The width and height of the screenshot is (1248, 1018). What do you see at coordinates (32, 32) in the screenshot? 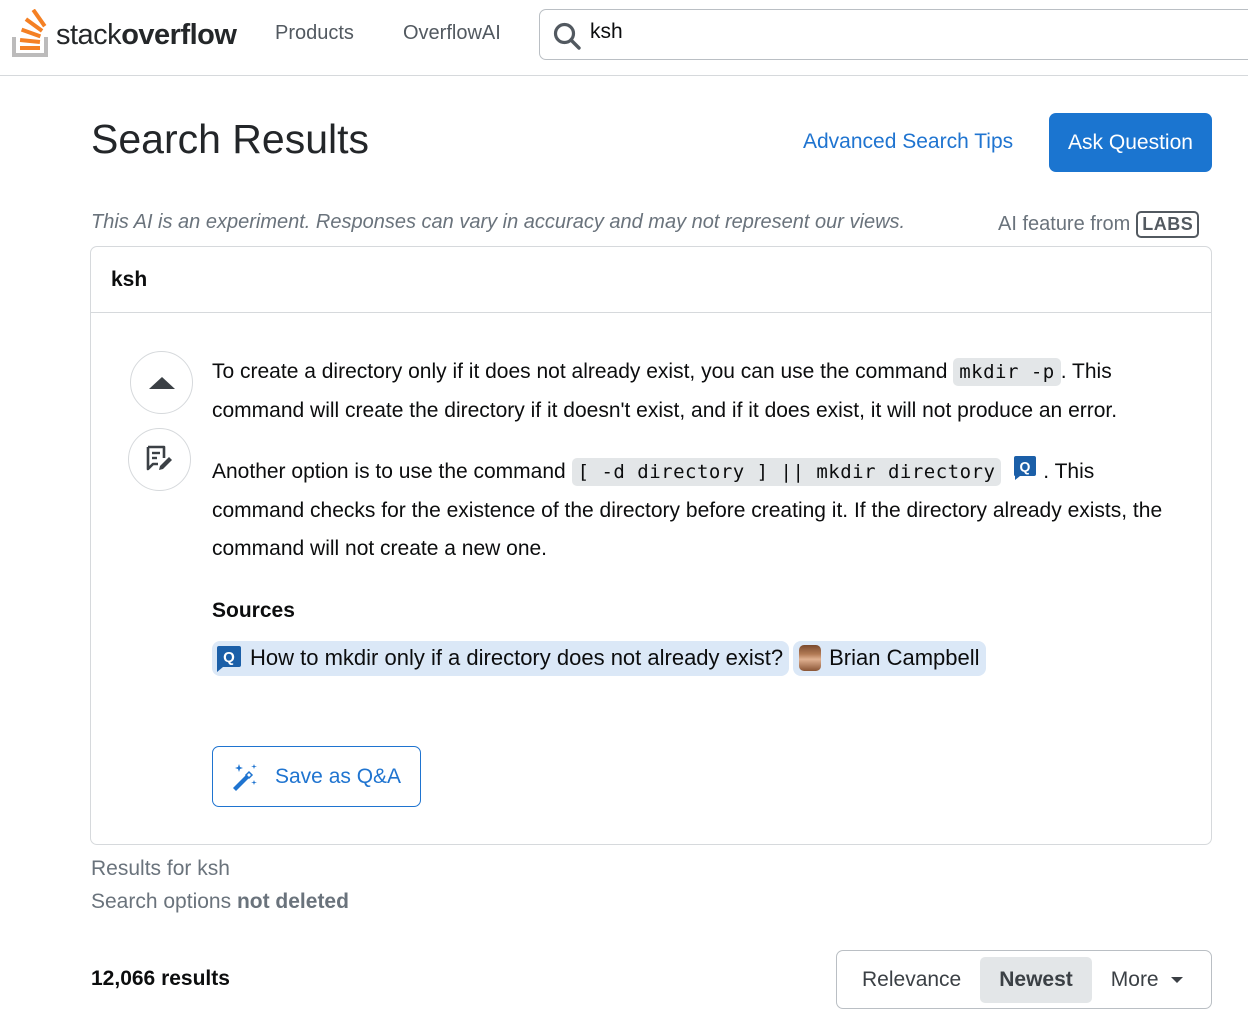
I see `stackoverflow-logo-icon` at bounding box center [32, 32].